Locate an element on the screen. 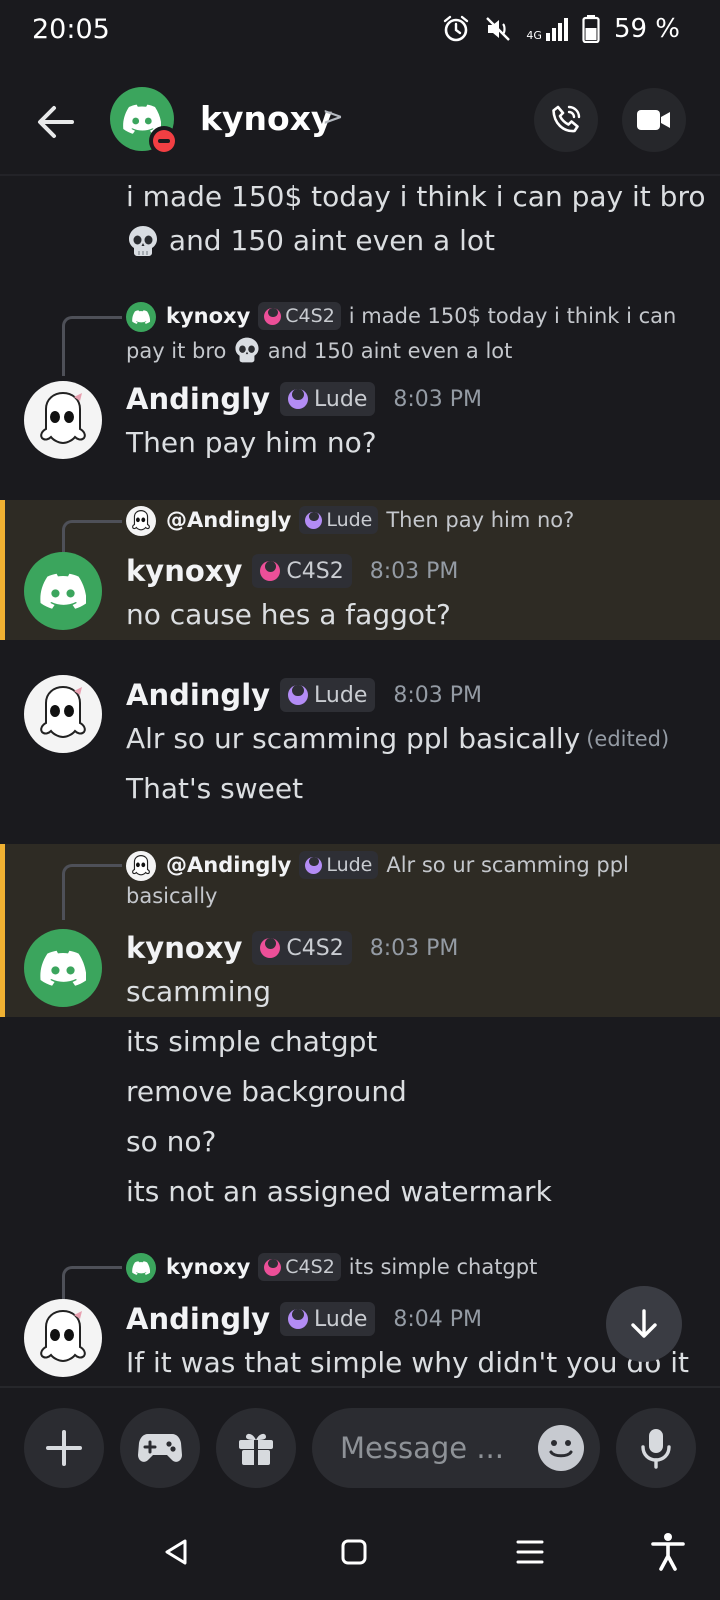  gift-button is located at coordinates (256, 1448).